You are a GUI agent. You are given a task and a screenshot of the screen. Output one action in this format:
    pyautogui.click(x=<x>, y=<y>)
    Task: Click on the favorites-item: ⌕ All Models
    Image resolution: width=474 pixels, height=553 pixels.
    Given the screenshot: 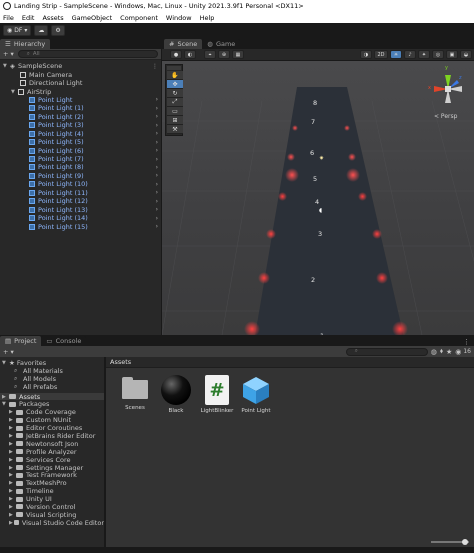 What is the action you would take?
    pyautogui.click(x=52, y=379)
    